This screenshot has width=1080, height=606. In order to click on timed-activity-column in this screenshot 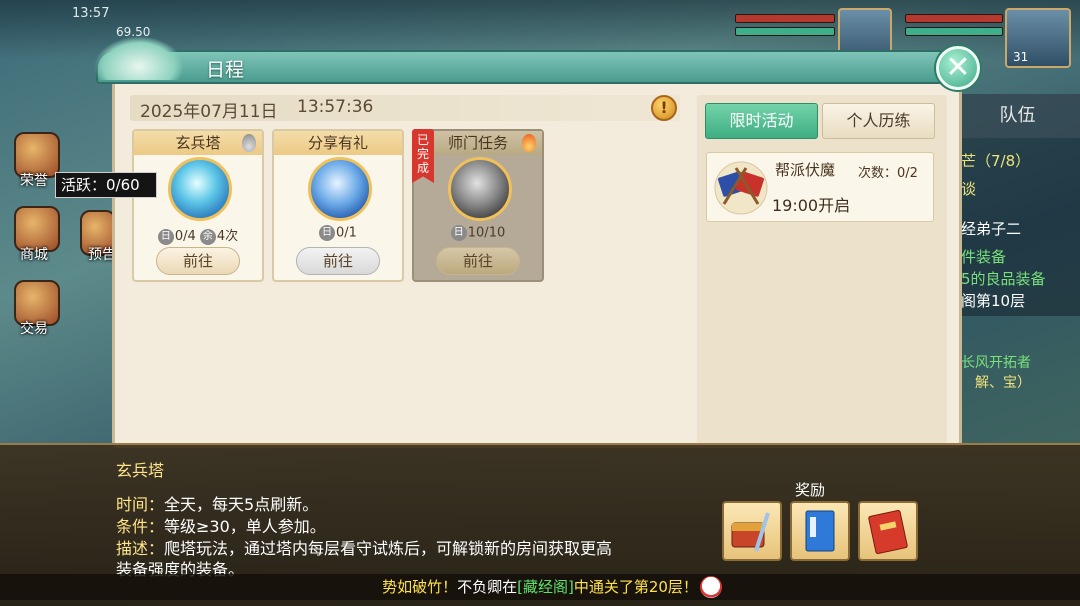, I will do `click(822, 269)`.